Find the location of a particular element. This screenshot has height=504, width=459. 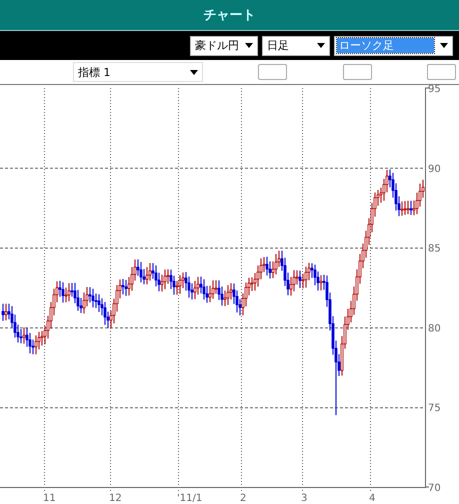

dropdown: 豪ドル円 is located at coordinates (224, 46).